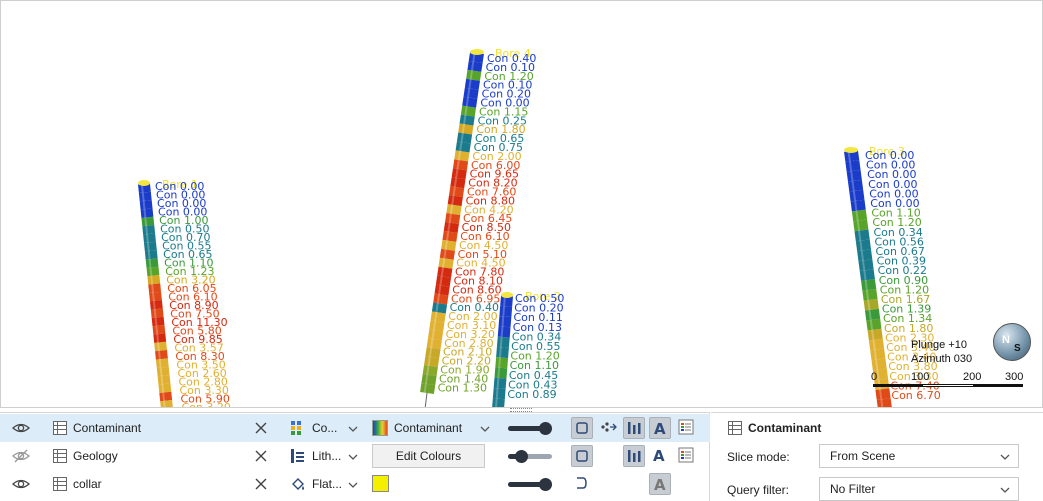 This screenshot has height=501, width=1043. What do you see at coordinates (462, 387) in the screenshot?
I see `interval-value-label: Con 1.30` at bounding box center [462, 387].